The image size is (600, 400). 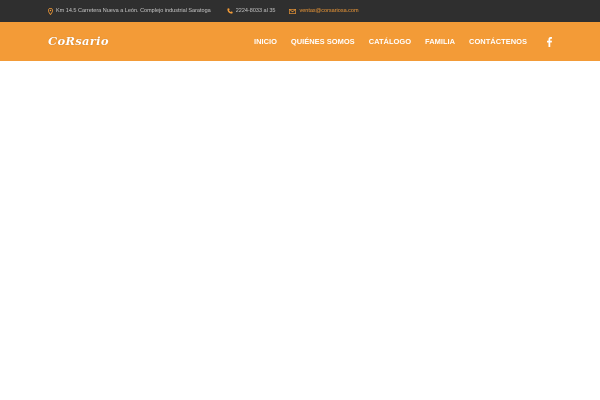 What do you see at coordinates (293, 11) in the screenshot?
I see `envelope-icon` at bounding box center [293, 11].